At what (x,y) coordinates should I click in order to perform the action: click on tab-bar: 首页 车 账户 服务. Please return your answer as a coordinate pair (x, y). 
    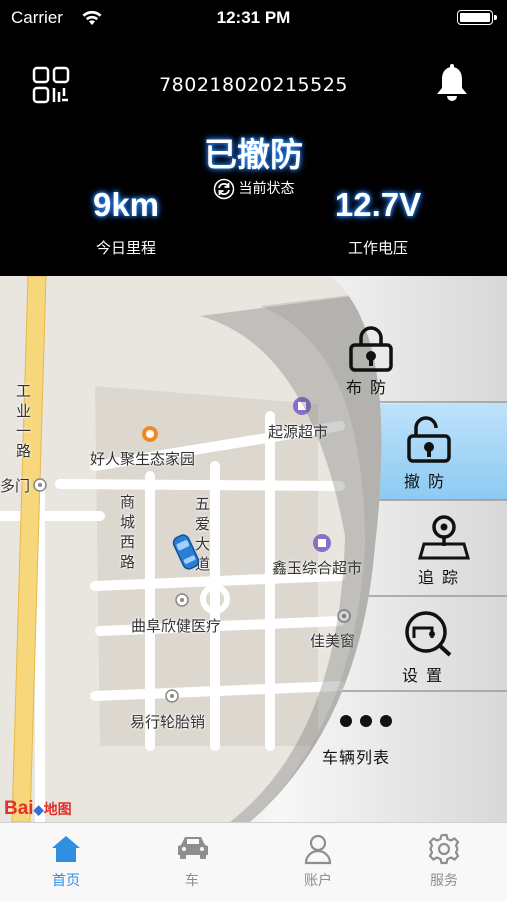
    Looking at the image, I should click on (253, 861).